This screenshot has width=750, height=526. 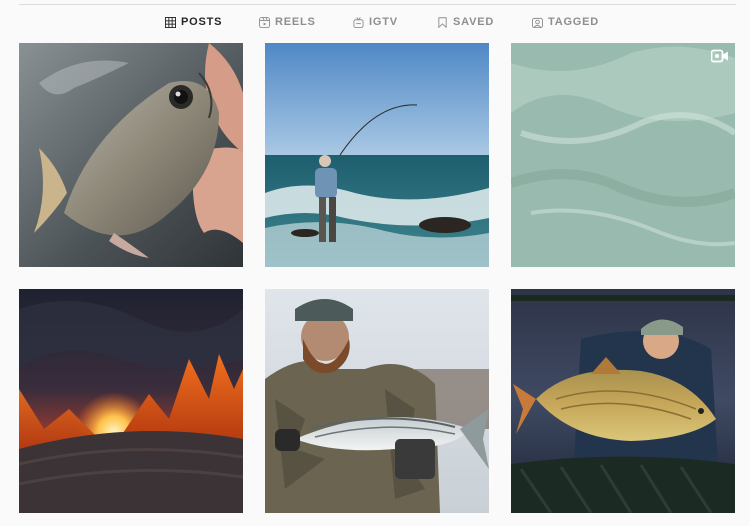 I want to click on tab-tagged: TAGGED, so click(x=565, y=22).